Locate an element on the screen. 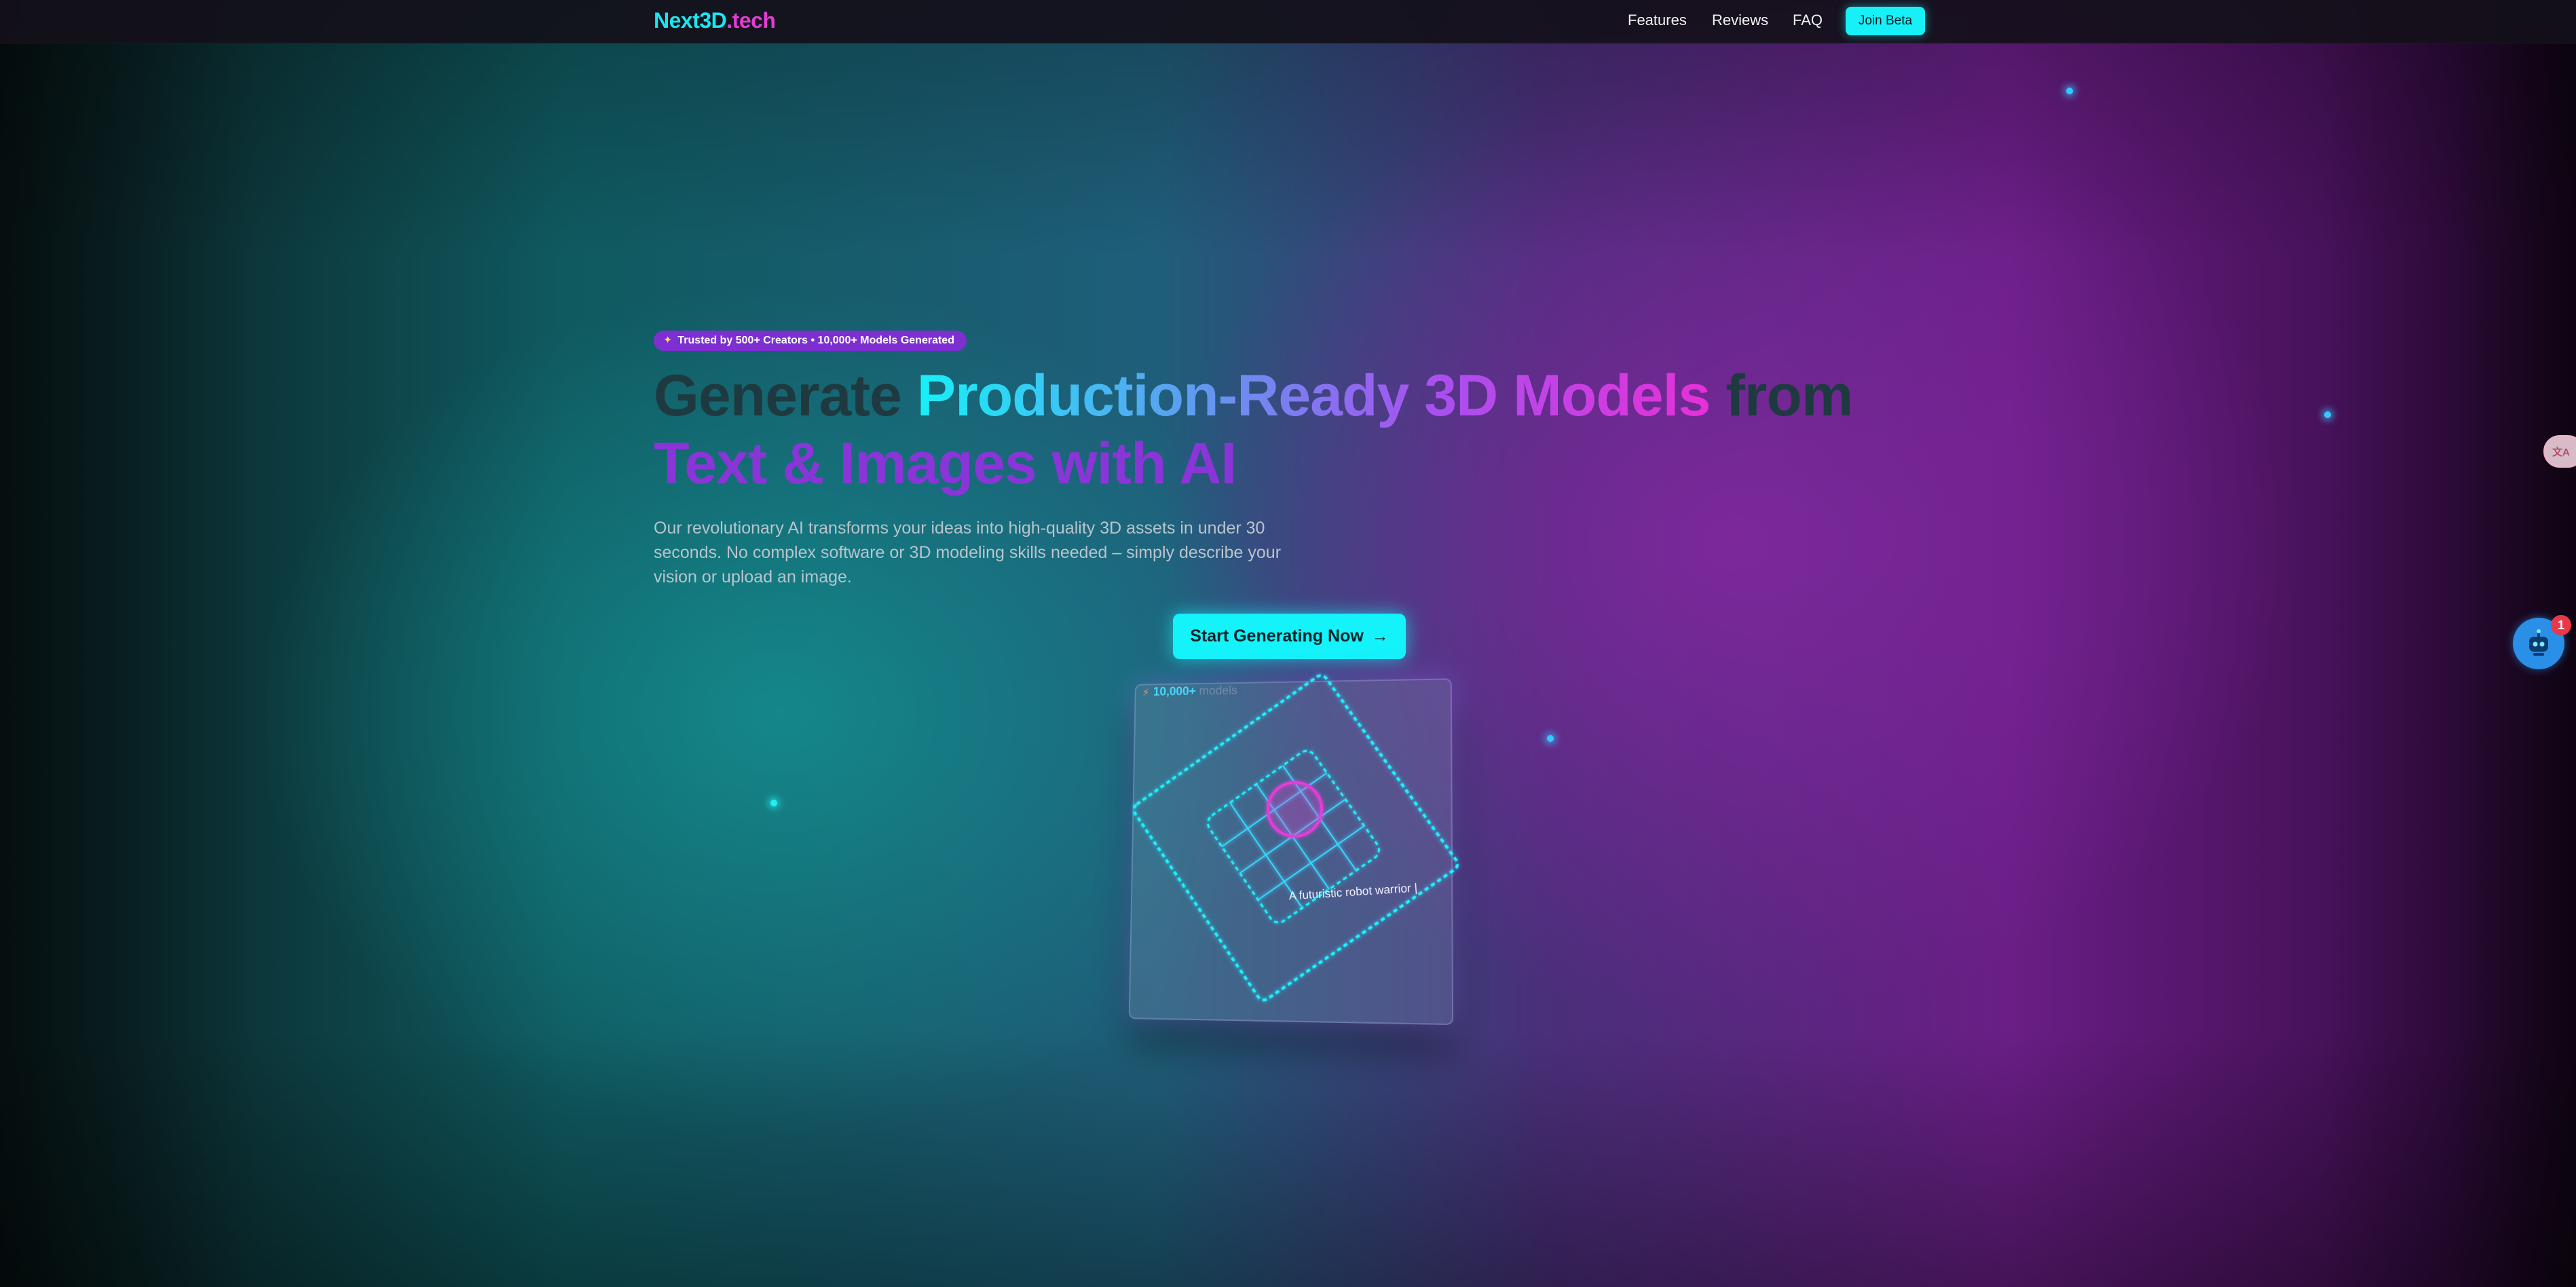  translate-icon: 文A is located at coordinates (2561, 452).